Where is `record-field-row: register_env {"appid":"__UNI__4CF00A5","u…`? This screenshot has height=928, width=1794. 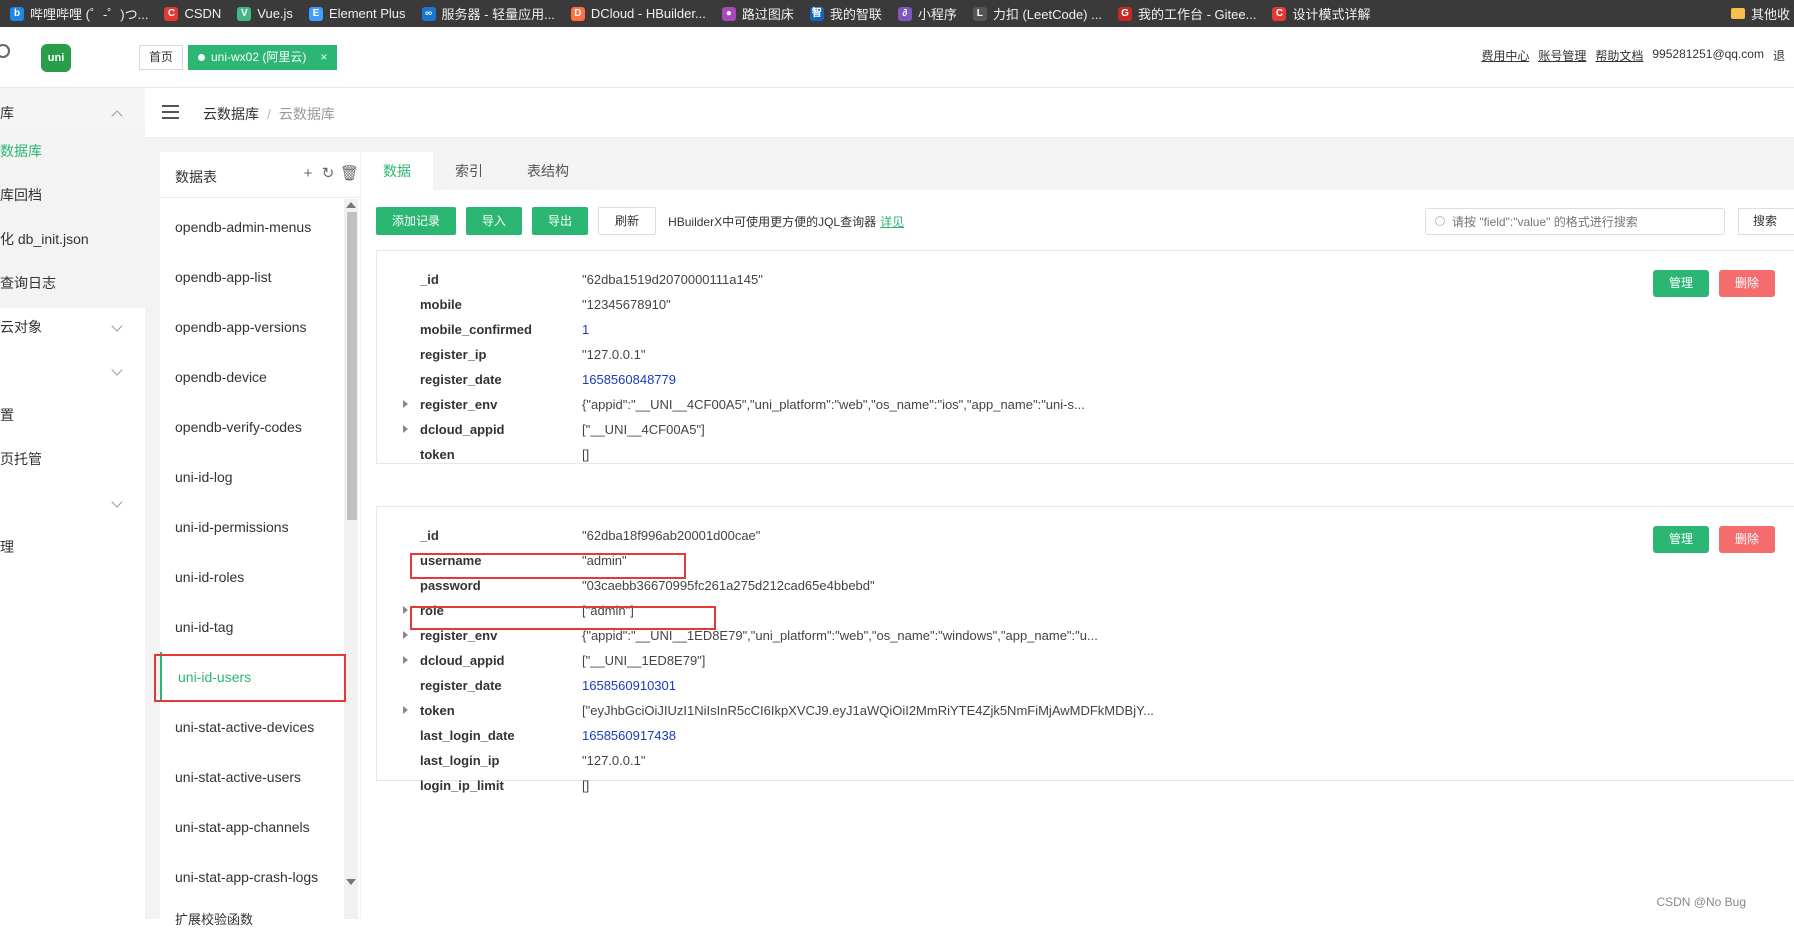 record-field-row: register_env {"appid":"__UNI__4CF00A5","u… is located at coordinates (827, 405).